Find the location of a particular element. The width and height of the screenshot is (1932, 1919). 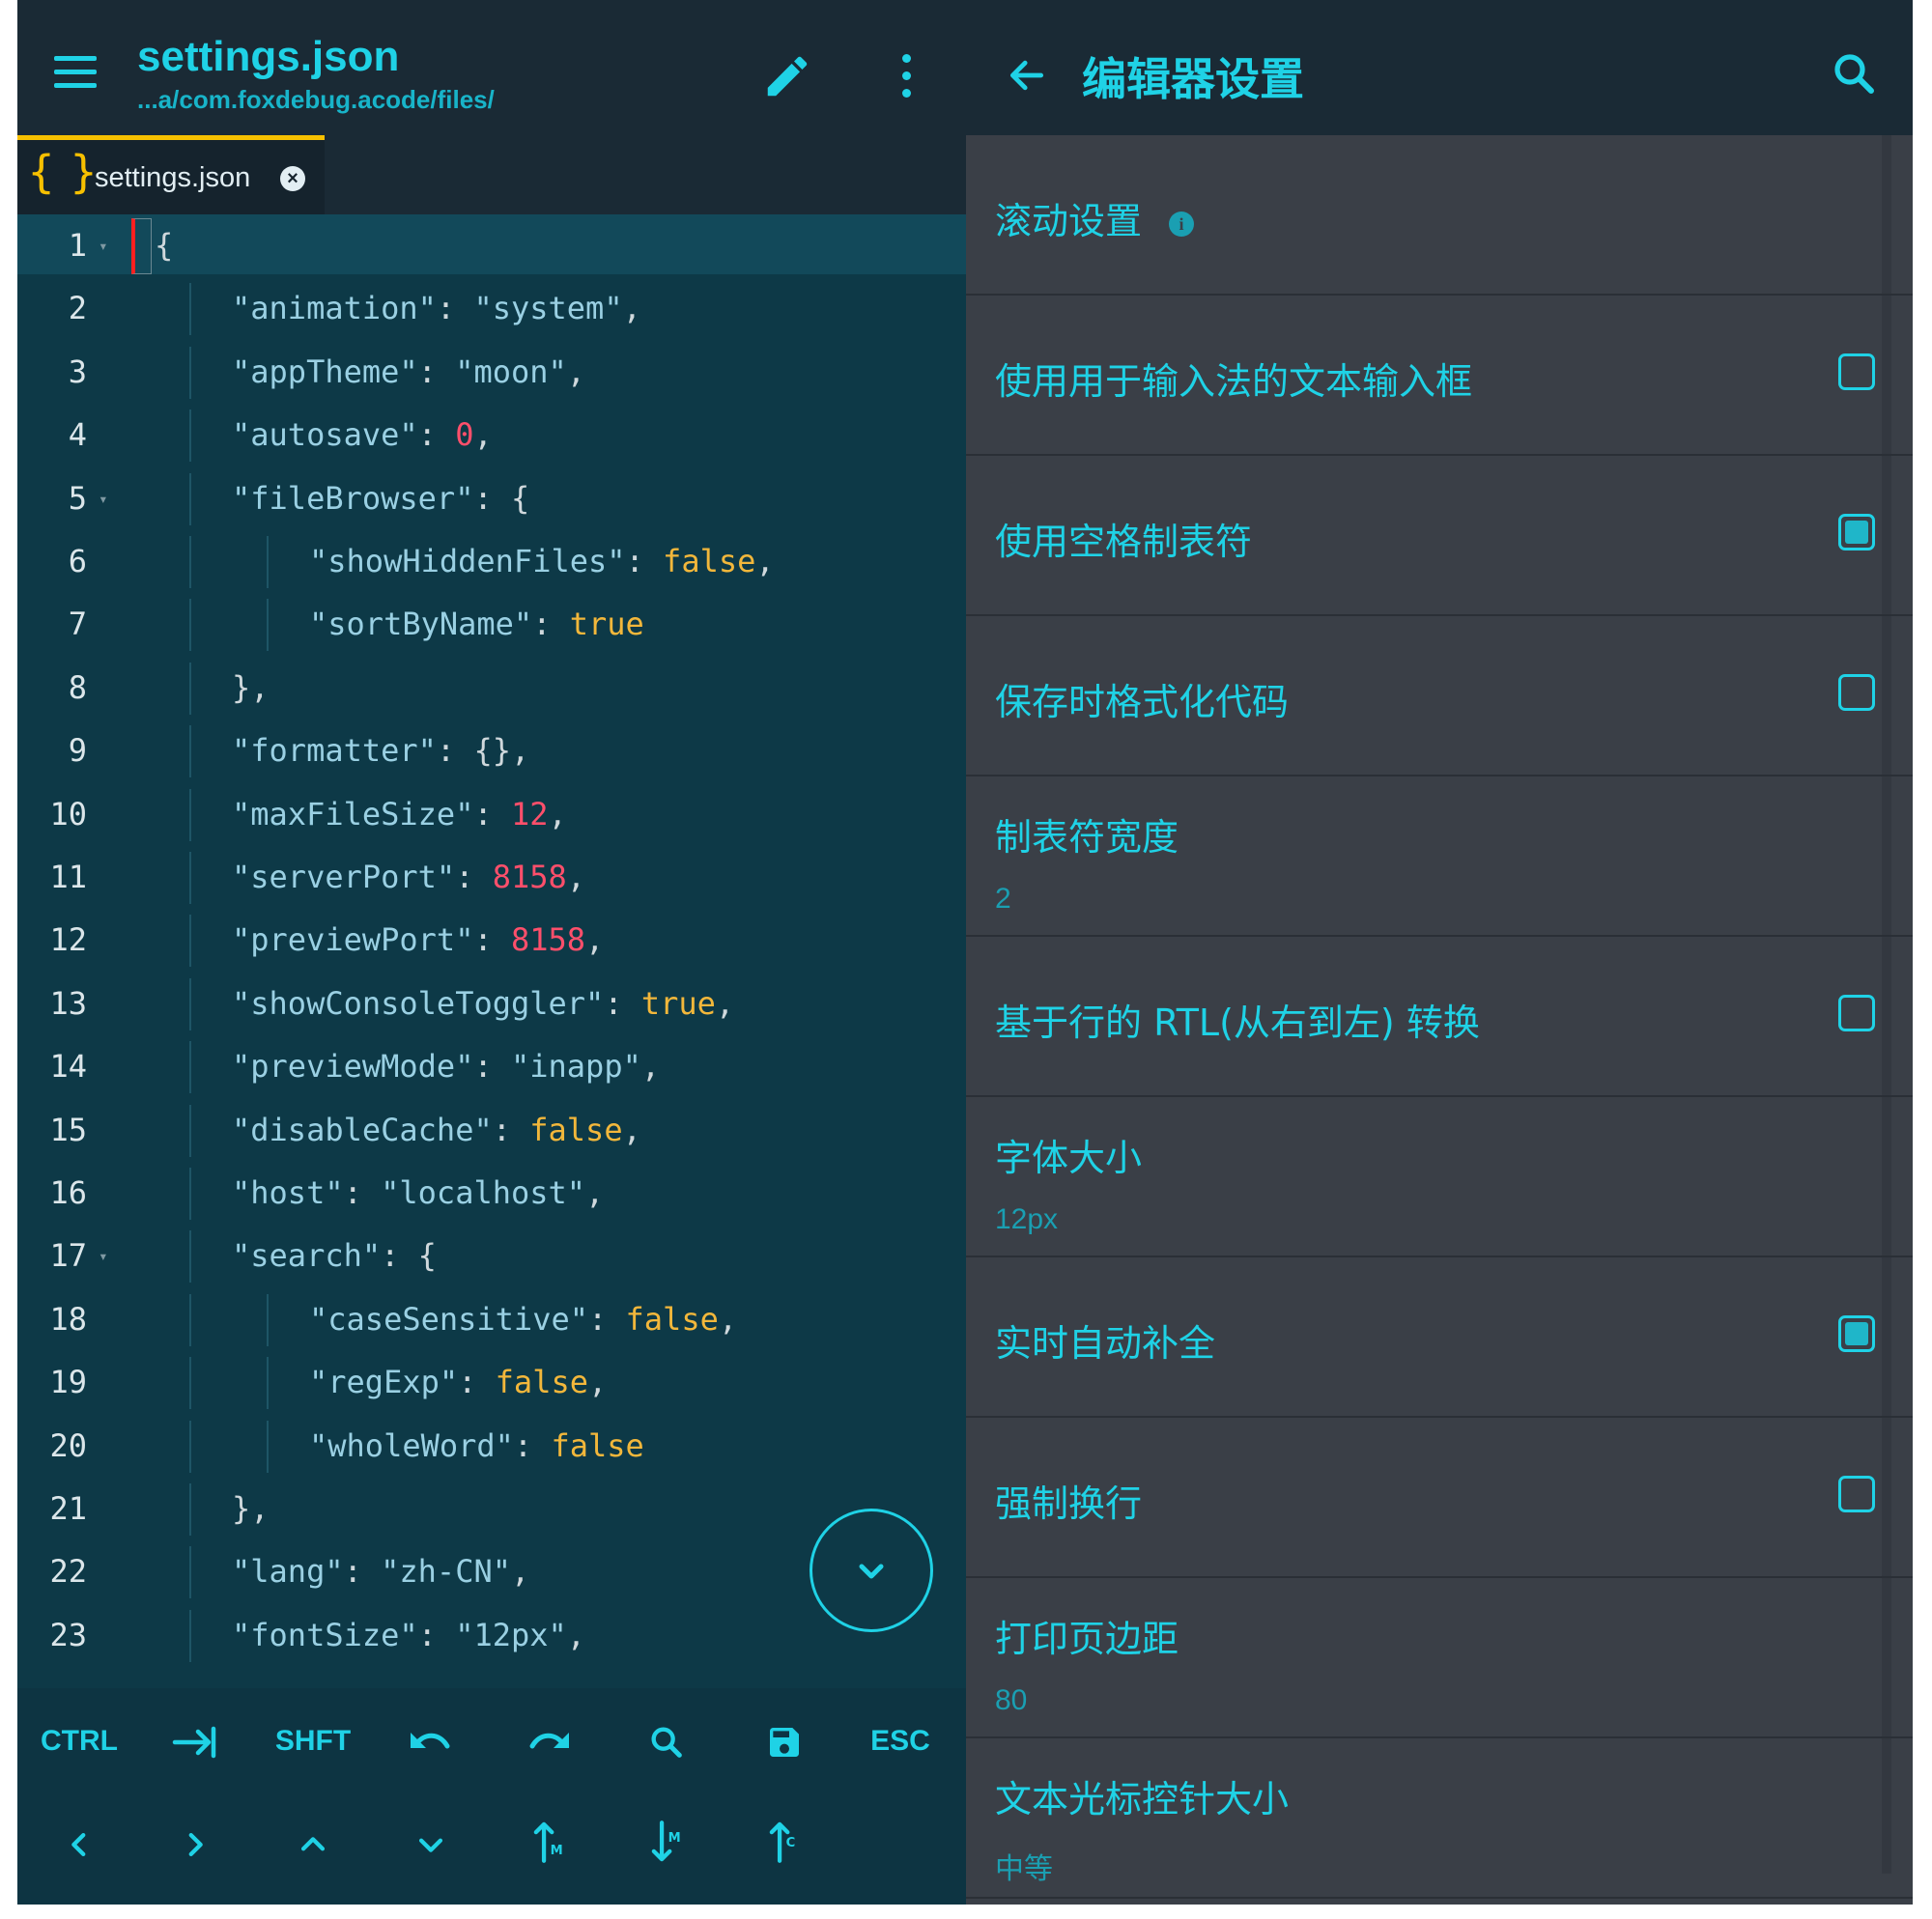

cursor-up-key is located at coordinates (313, 1844).